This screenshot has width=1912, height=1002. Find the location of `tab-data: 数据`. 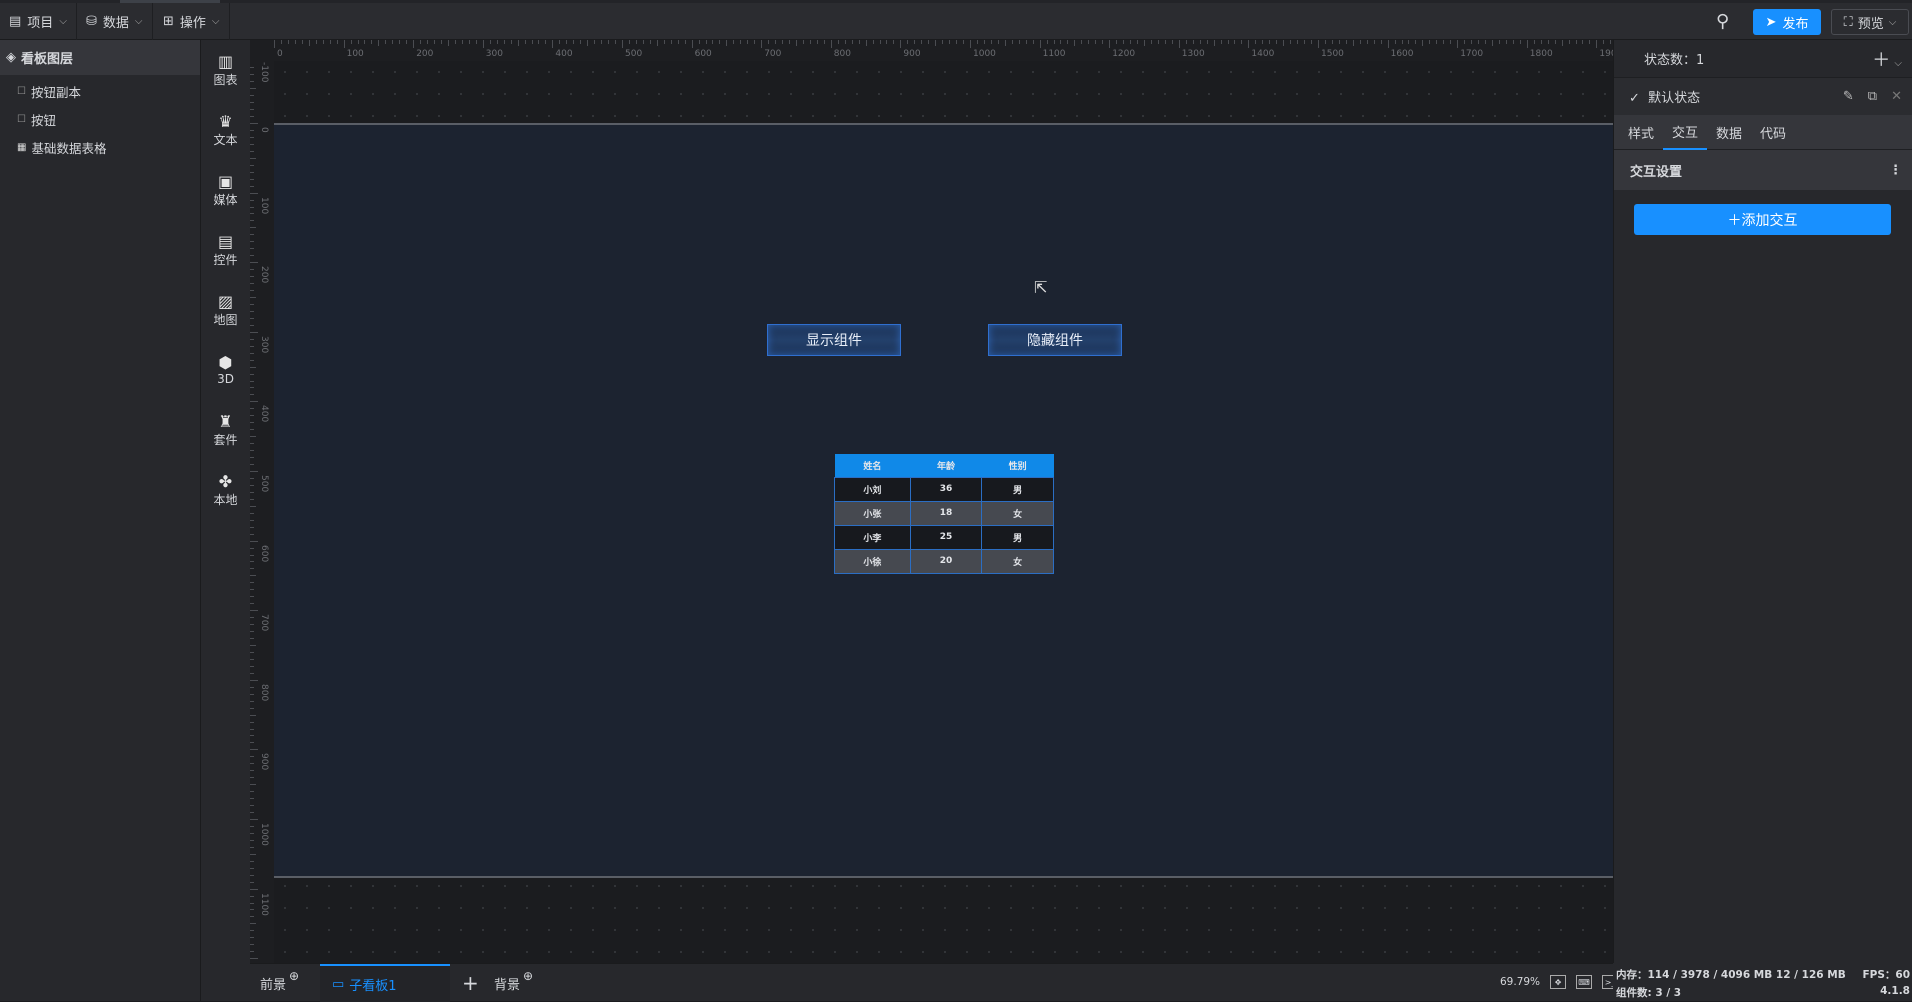

tab-data: 数据 is located at coordinates (1729, 132).